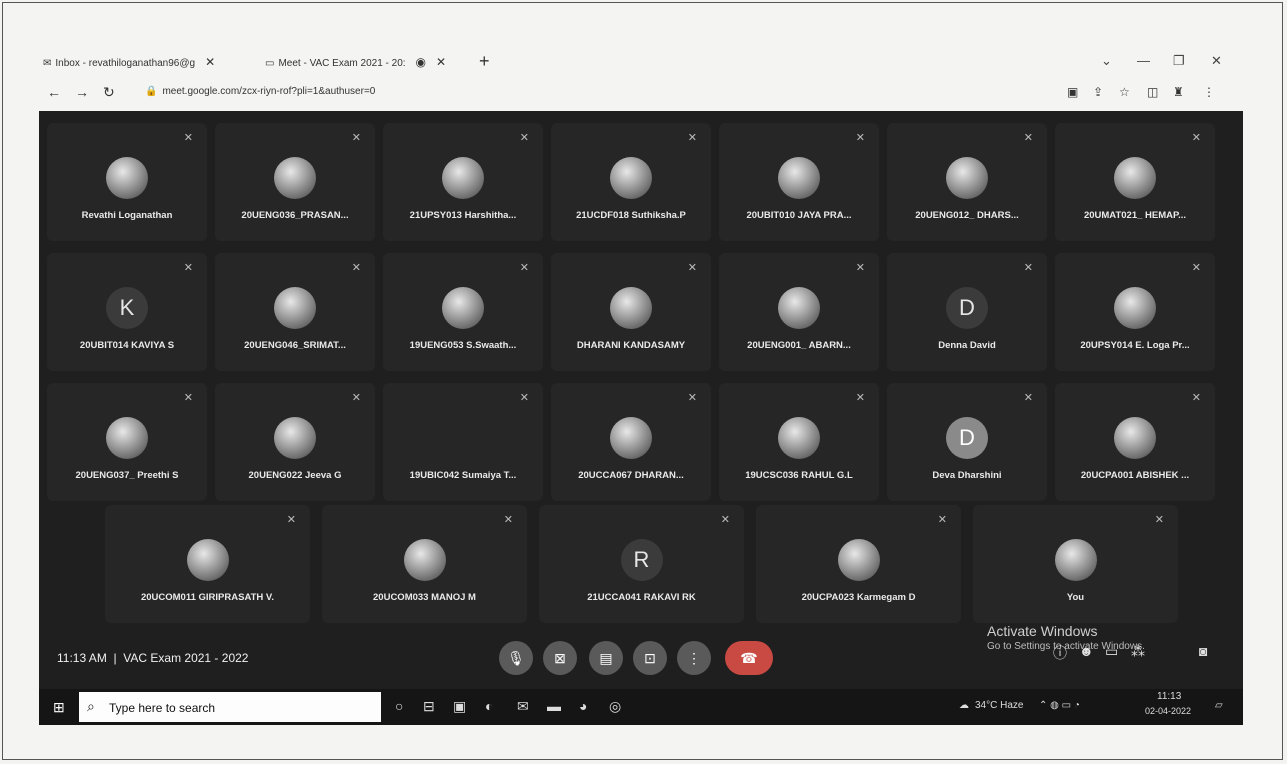  I want to click on mail-icon: ✉, so click(523, 706).